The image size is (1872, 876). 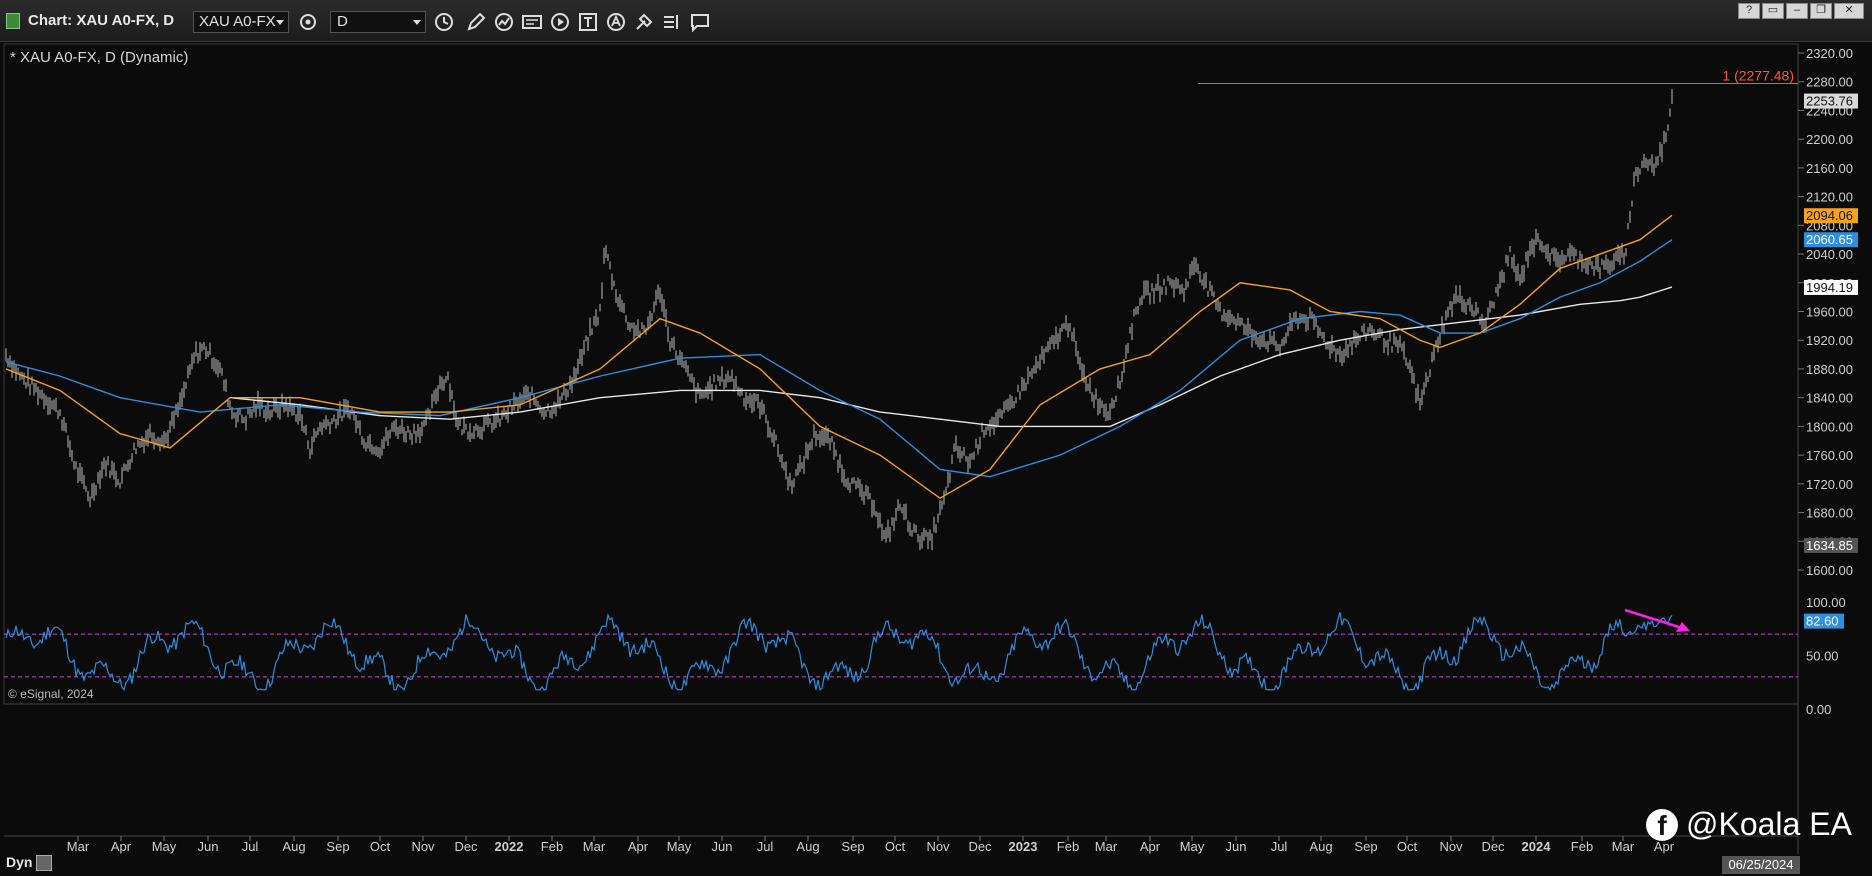 What do you see at coordinates (1818, 709) in the screenshot?
I see `osc-tick-label: 0.00` at bounding box center [1818, 709].